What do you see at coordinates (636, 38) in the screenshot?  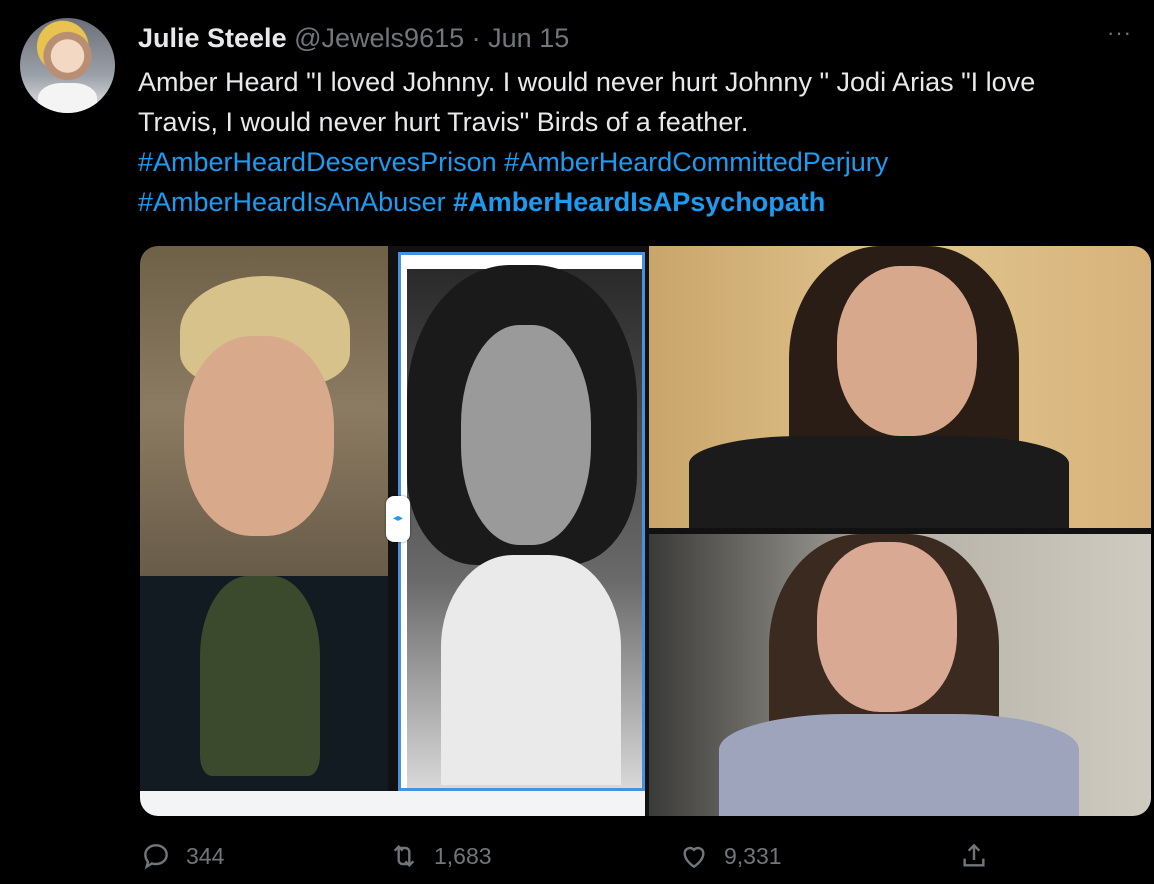 I see `tweet-header: Julie Steele @Jewels9615 · Jun 15` at bounding box center [636, 38].